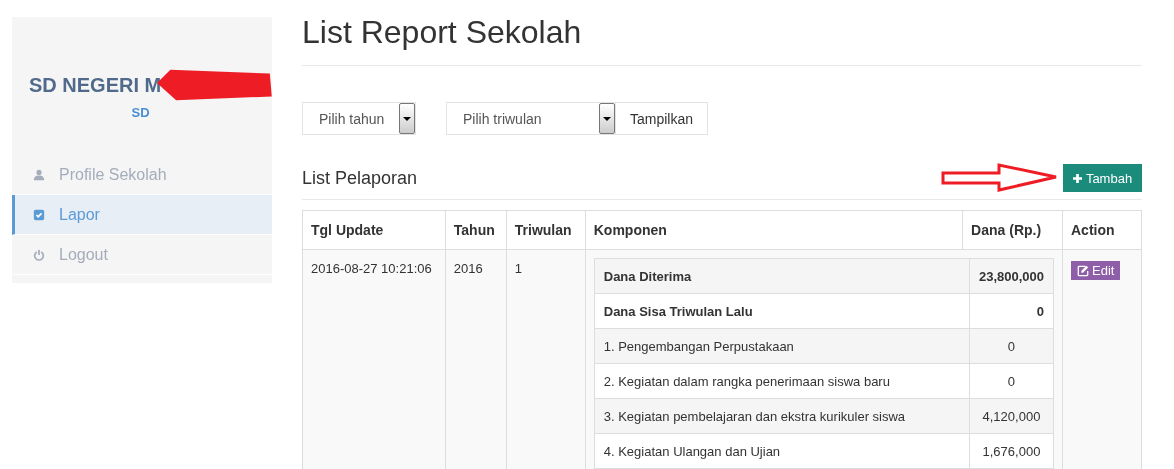 This screenshot has height=469, width=1174. What do you see at coordinates (359, 118) in the screenshot?
I see `select-field: Pilih tahun` at bounding box center [359, 118].